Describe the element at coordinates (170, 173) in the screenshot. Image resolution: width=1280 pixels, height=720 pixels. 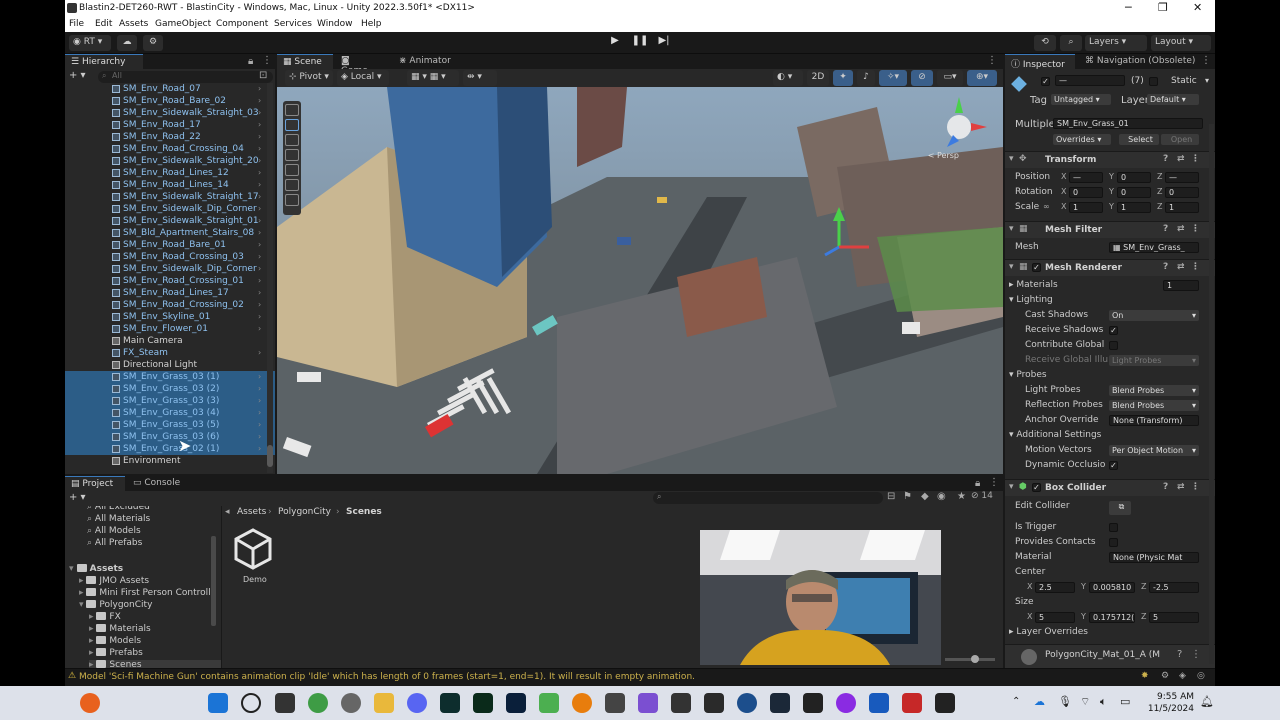
I see `hierarchy-item: SM_Env_Road_Lines_12 ›` at that location.